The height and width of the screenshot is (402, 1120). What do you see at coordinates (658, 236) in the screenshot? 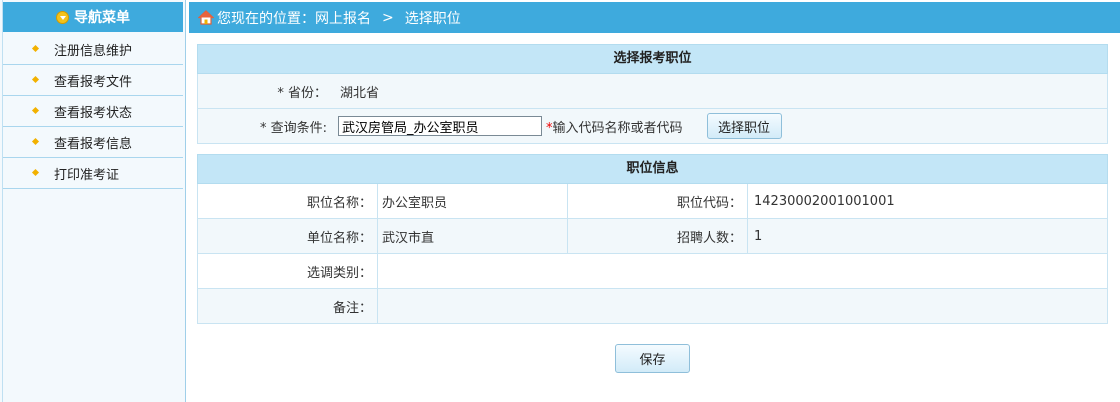
I see `recruit-count-label: 招聘人数：` at bounding box center [658, 236].